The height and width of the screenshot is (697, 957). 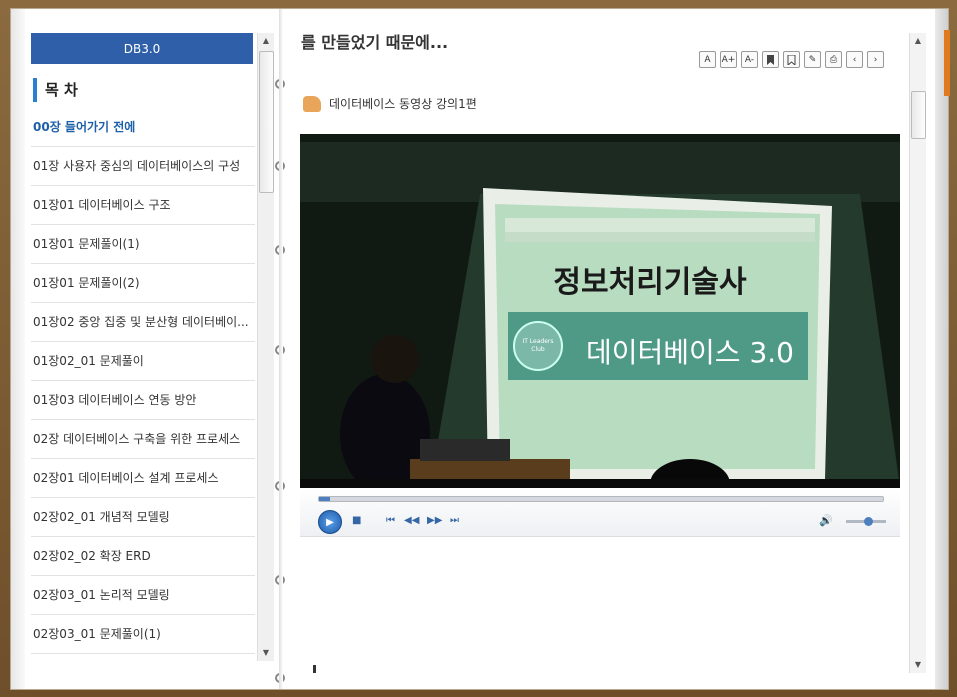 I want to click on thumbs-up-icon, so click(x=312, y=103).